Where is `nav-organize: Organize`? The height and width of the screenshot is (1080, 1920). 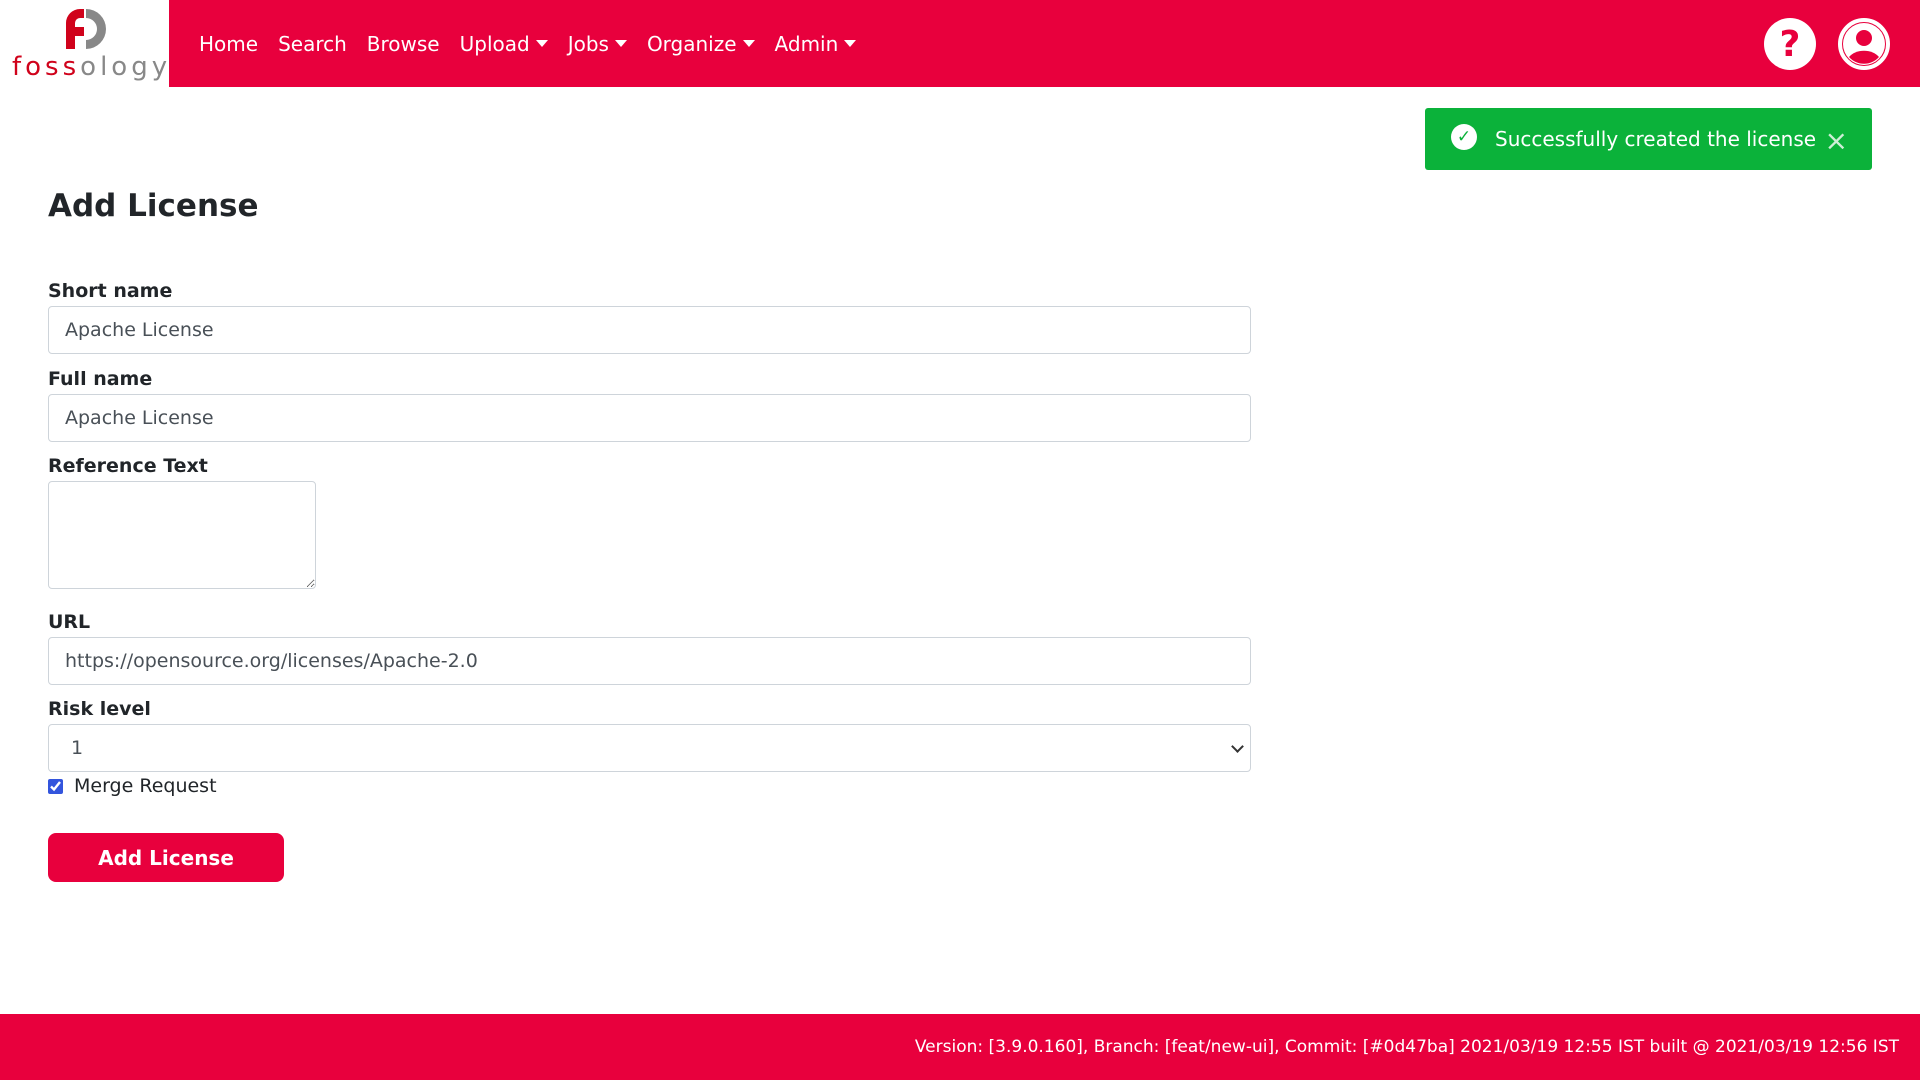
nav-organize: Organize is located at coordinates (701, 44).